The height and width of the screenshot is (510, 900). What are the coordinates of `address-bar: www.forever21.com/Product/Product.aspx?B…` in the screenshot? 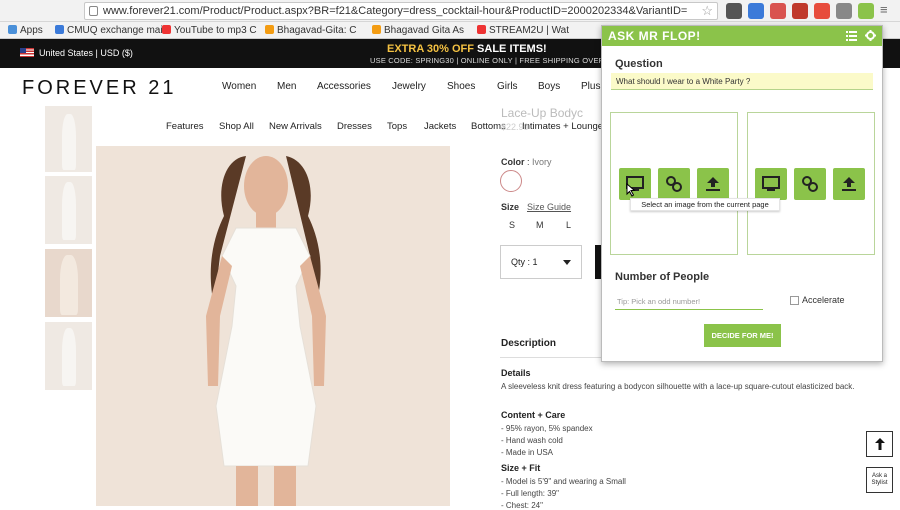 It's located at (401, 11).